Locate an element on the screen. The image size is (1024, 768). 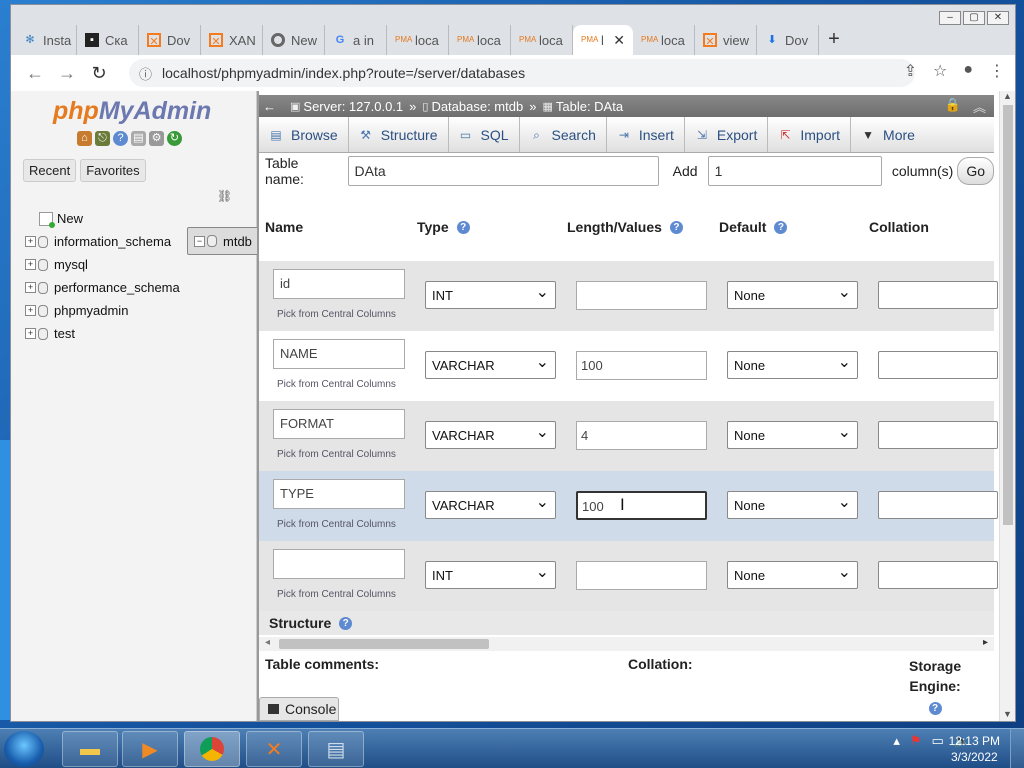
home-icon: ⌂ is located at coordinates (84, 138).